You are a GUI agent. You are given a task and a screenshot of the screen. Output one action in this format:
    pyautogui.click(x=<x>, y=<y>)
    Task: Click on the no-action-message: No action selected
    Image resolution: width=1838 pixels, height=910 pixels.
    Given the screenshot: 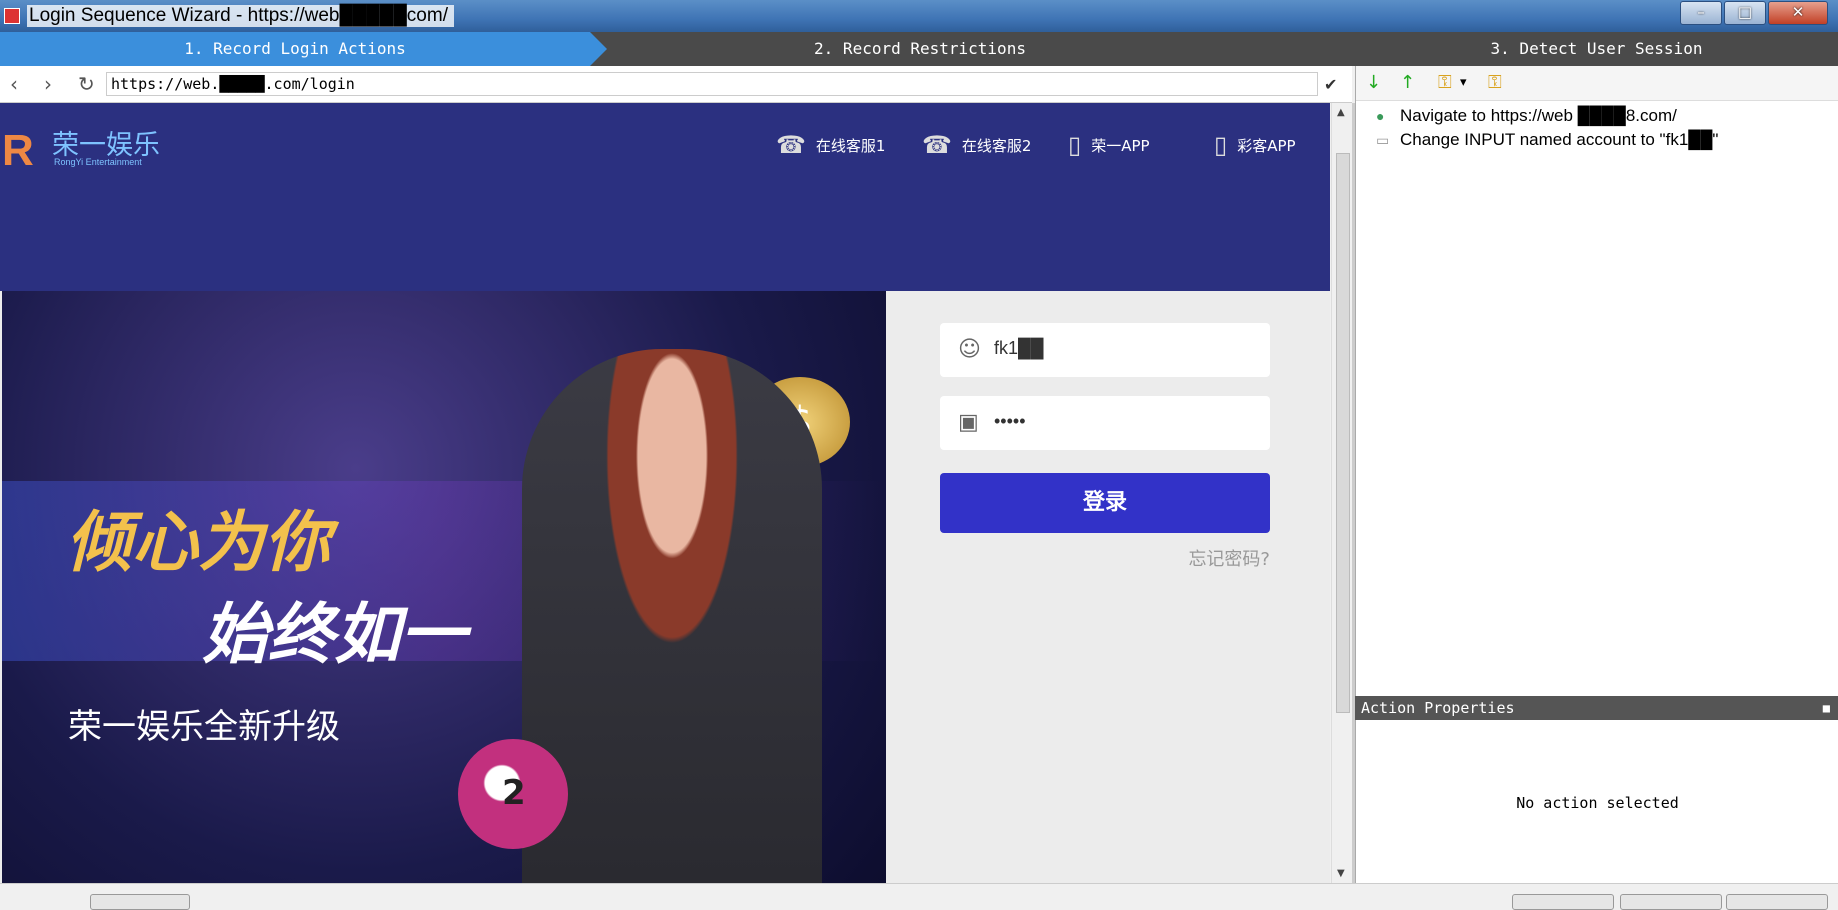 What is the action you would take?
    pyautogui.click(x=1597, y=803)
    